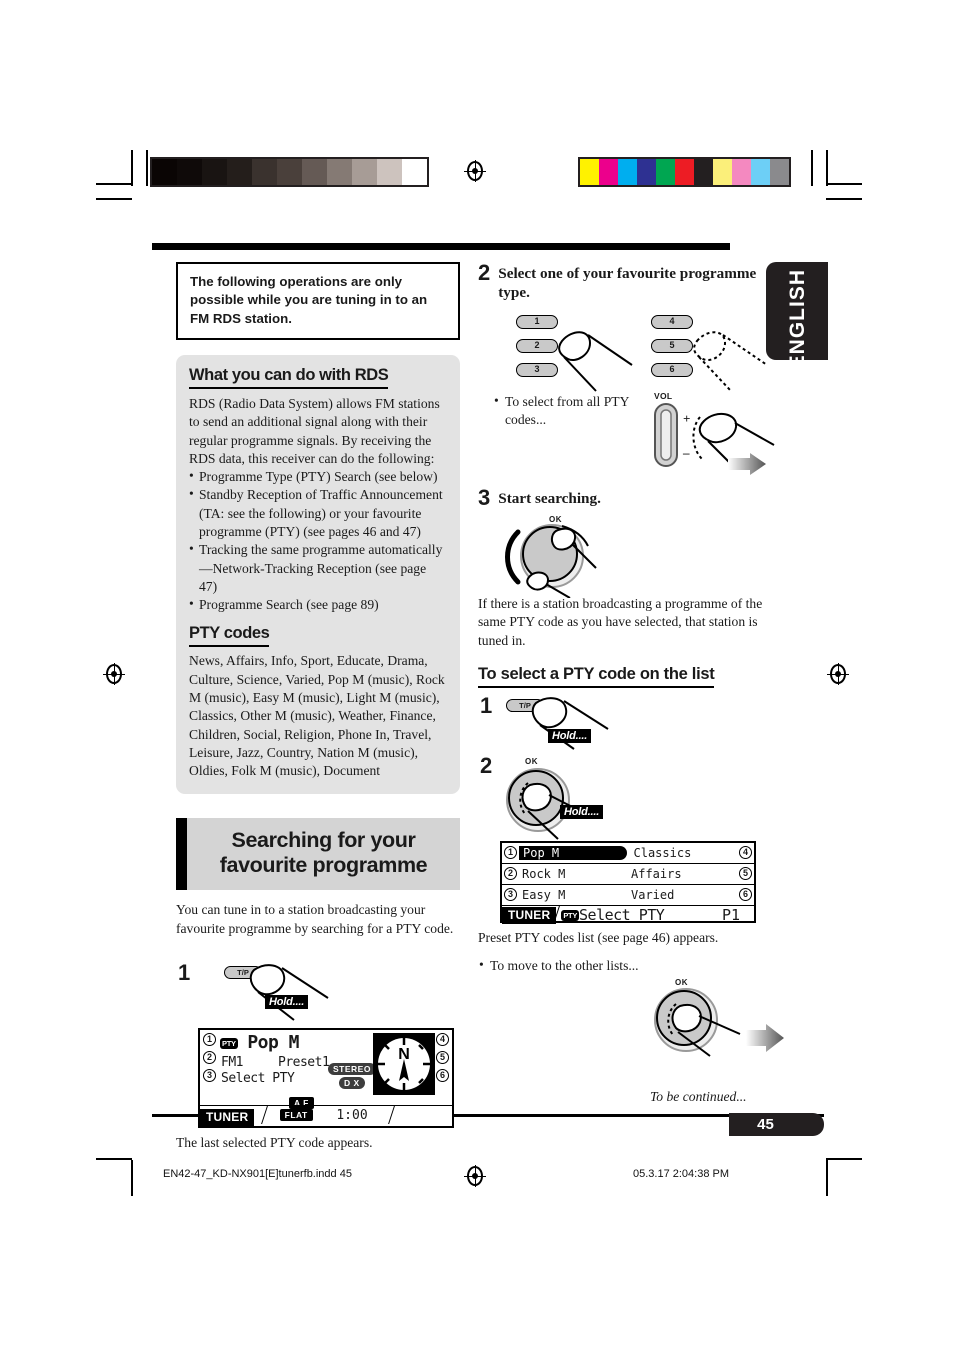 Image resolution: width=954 pixels, height=1351 pixels. Describe the element at coordinates (595, 361) in the screenshot. I see `finger-pressing-preset-icon` at that location.